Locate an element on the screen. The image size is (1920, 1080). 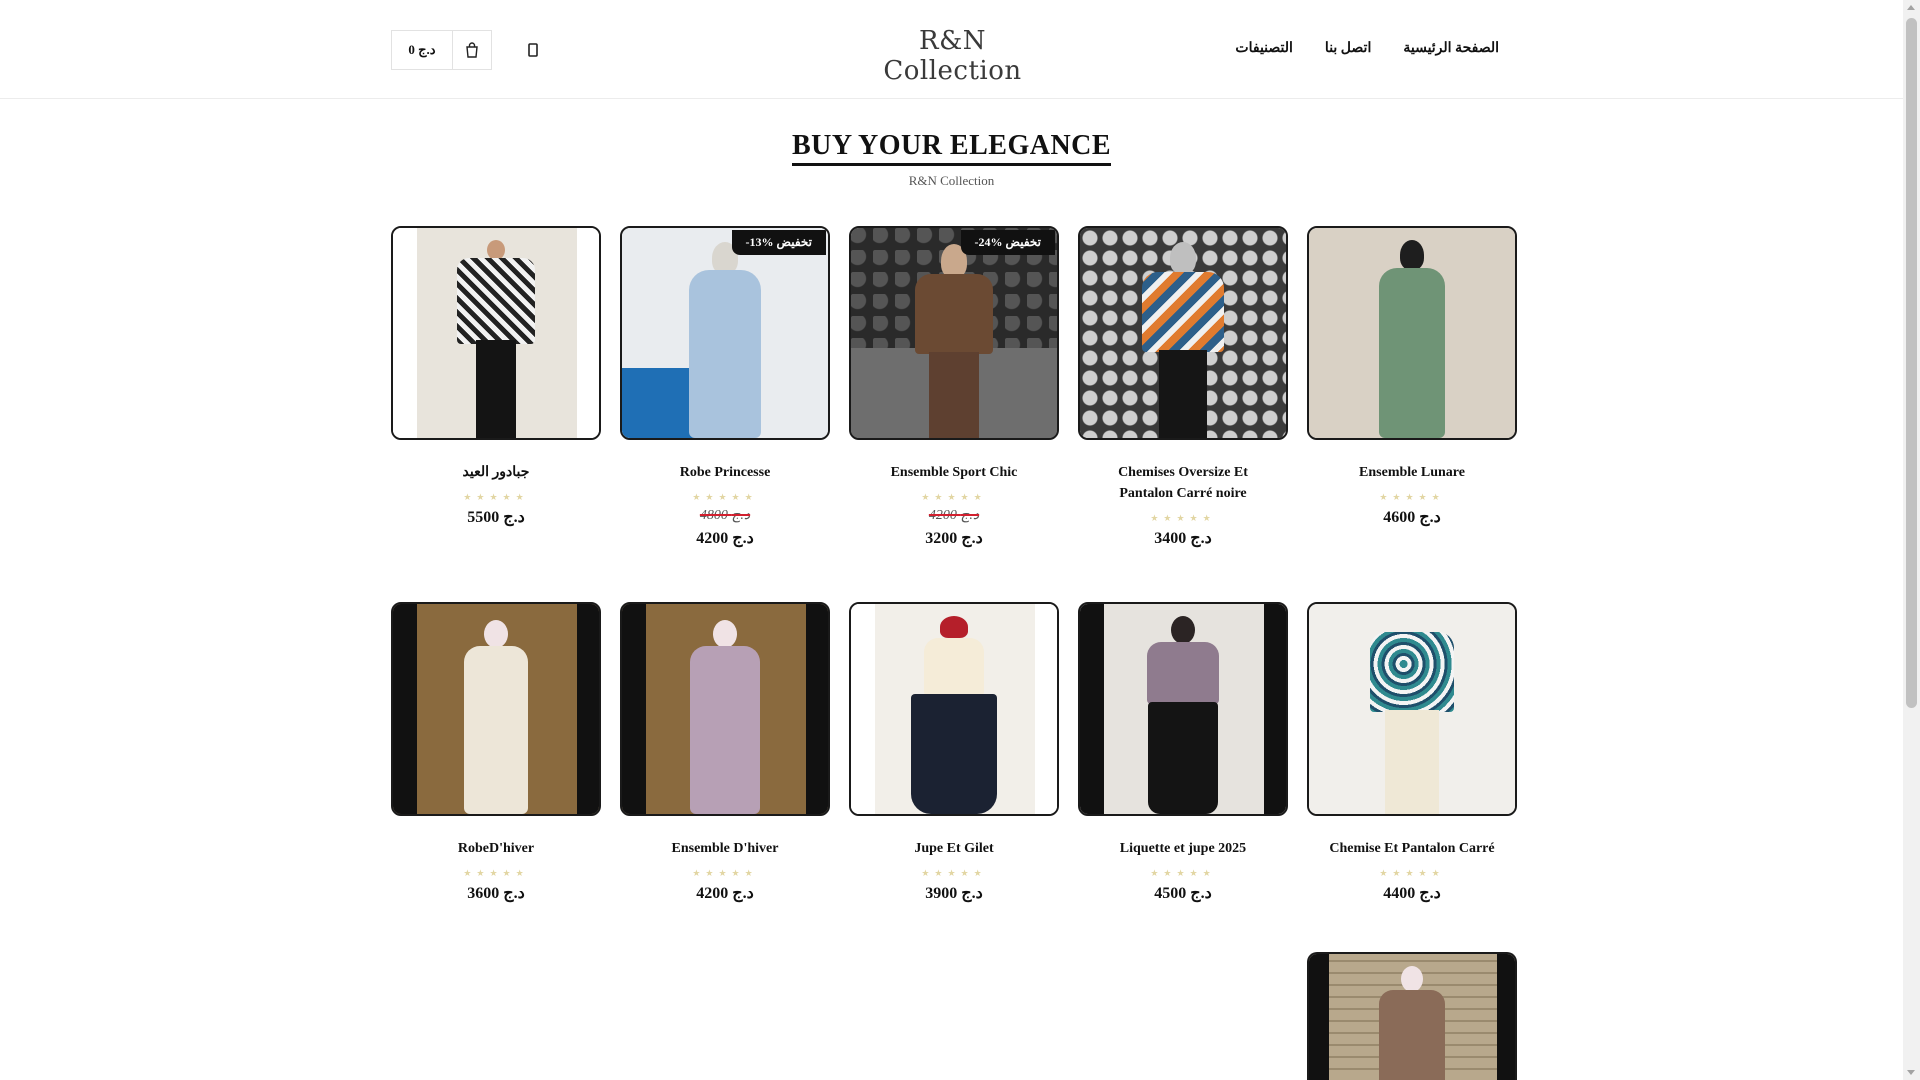
product-card: جبادور العيد ★★★★★ 5500 د.ج is located at coordinates (496, 376).